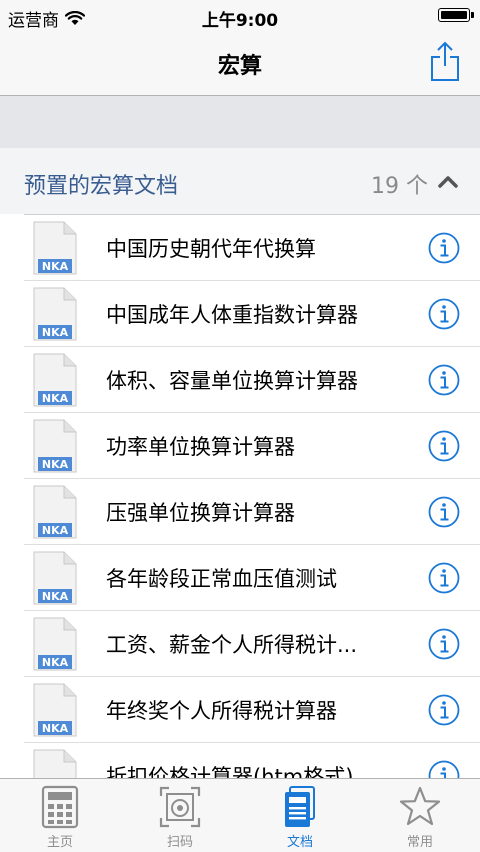  I want to click on battery-icon, so click(456, 15).